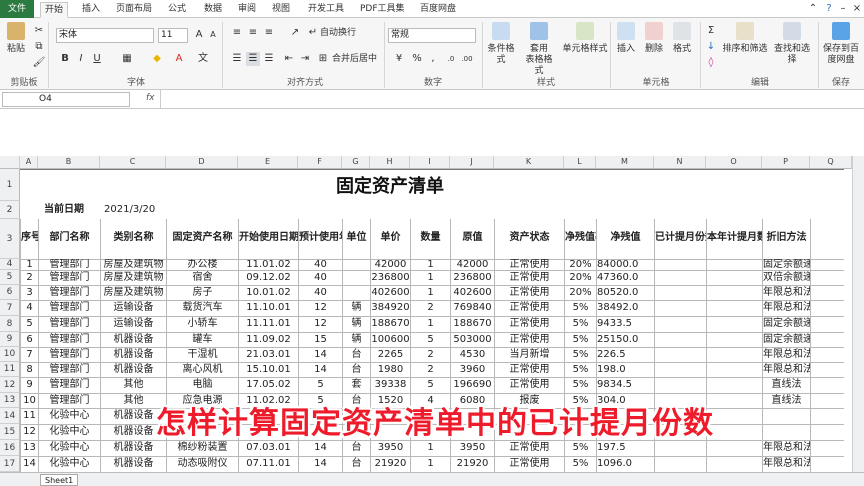 The image size is (864, 486). What do you see at coordinates (268, 162) in the screenshot?
I see `column-header: E` at bounding box center [268, 162].